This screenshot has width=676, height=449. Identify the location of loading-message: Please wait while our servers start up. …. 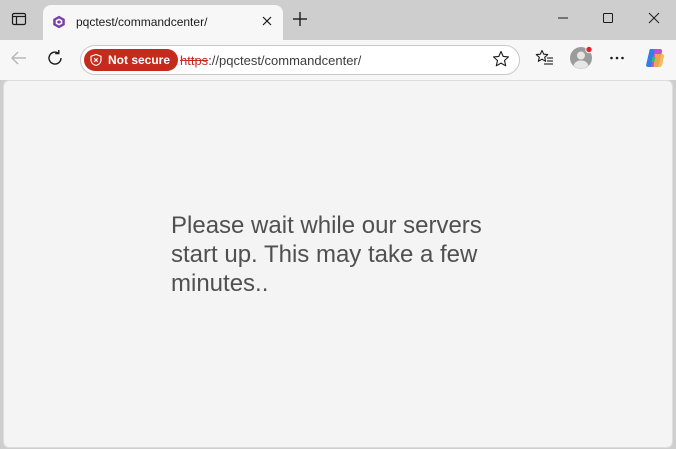
(326, 254).